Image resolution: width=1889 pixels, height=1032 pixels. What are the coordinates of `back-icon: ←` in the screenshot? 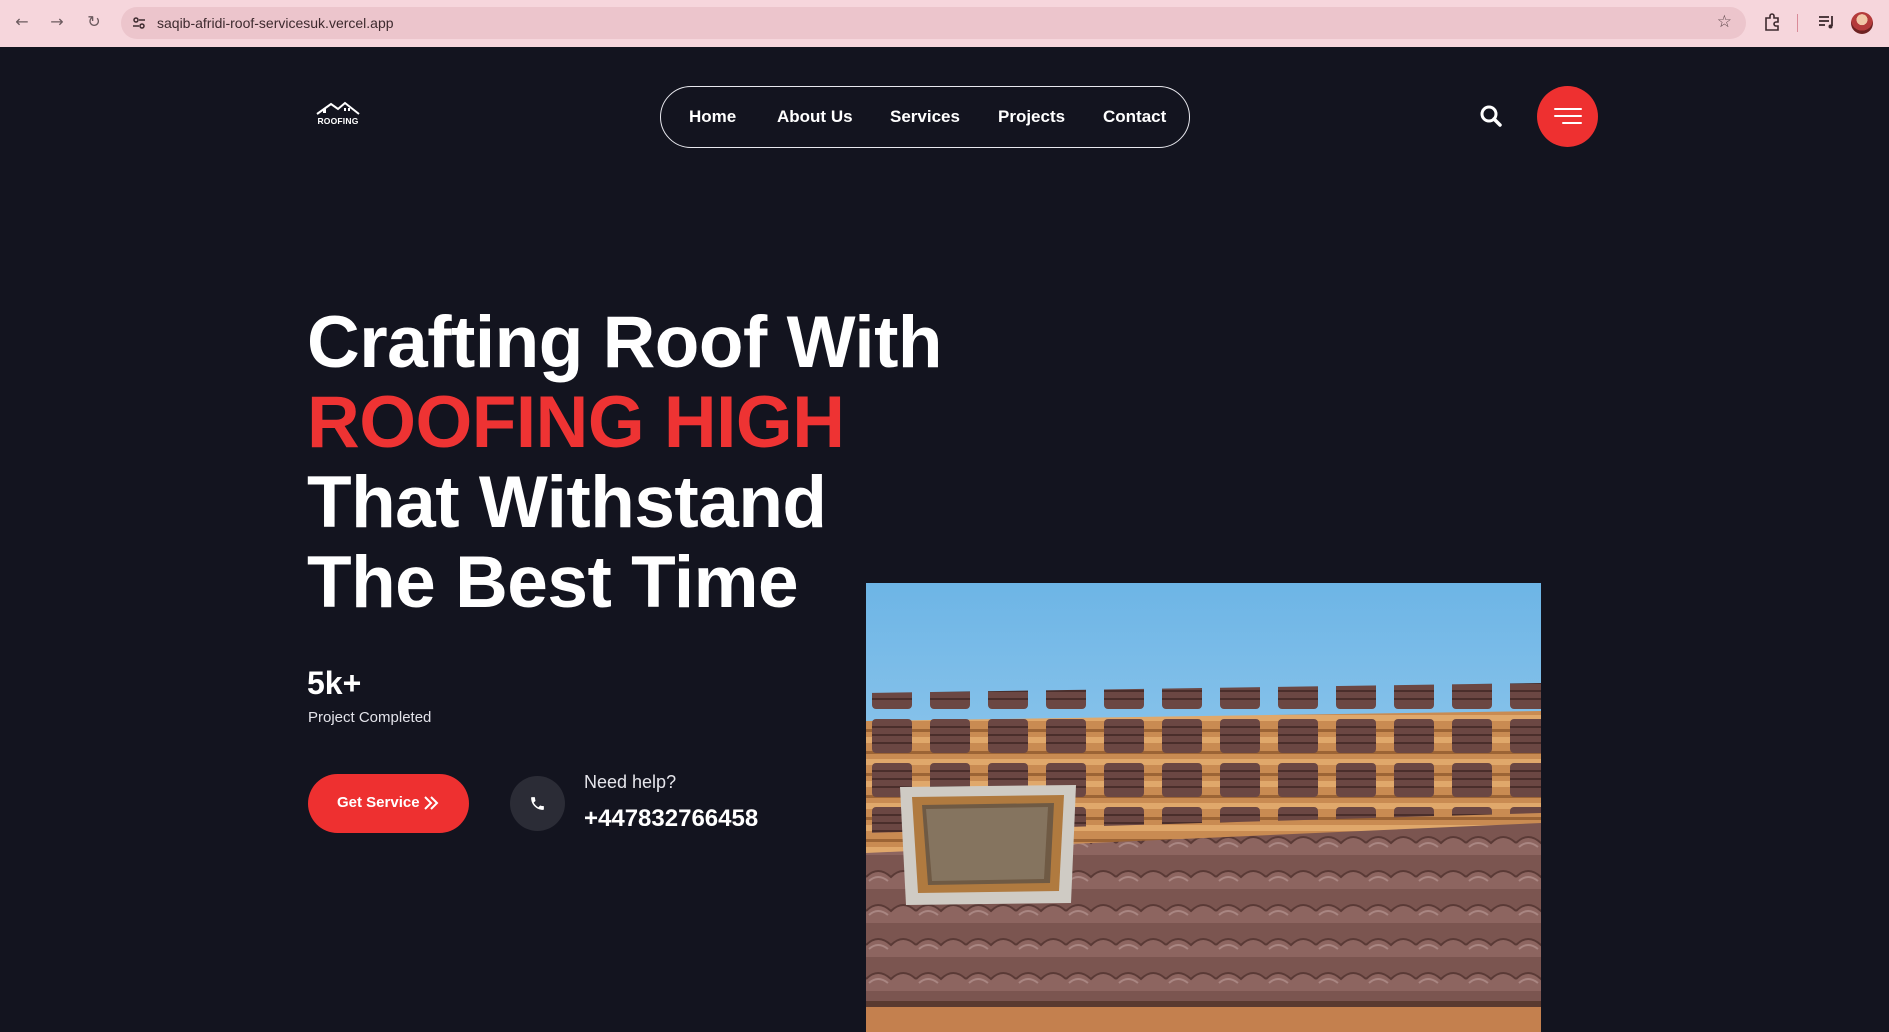 It's located at (22, 22).